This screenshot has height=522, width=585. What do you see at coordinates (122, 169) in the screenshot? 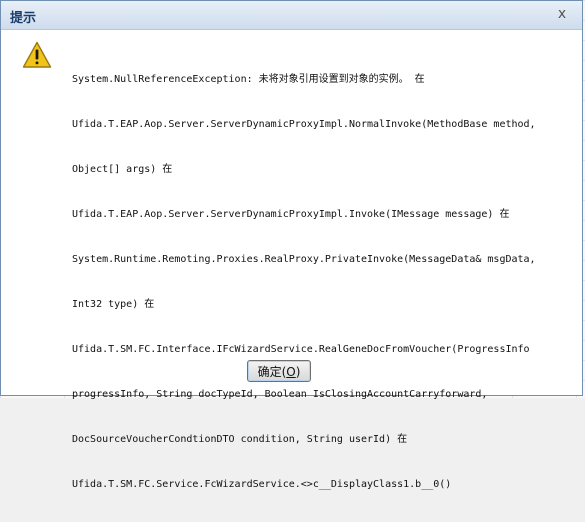
I see `message-line: Object[] args) 在` at bounding box center [122, 169].